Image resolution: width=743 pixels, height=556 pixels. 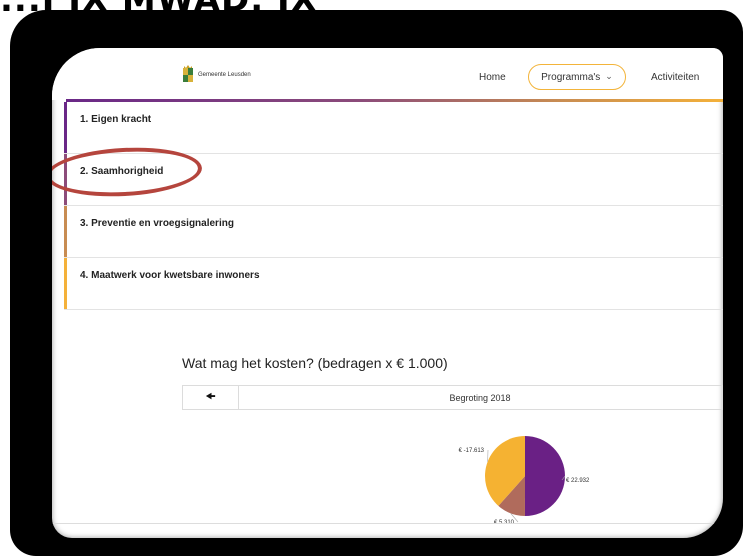 What do you see at coordinates (393, 284) in the screenshot?
I see `program-item-maatwerk: 4. Maatwerk voor kwetsbare inwoners` at bounding box center [393, 284].